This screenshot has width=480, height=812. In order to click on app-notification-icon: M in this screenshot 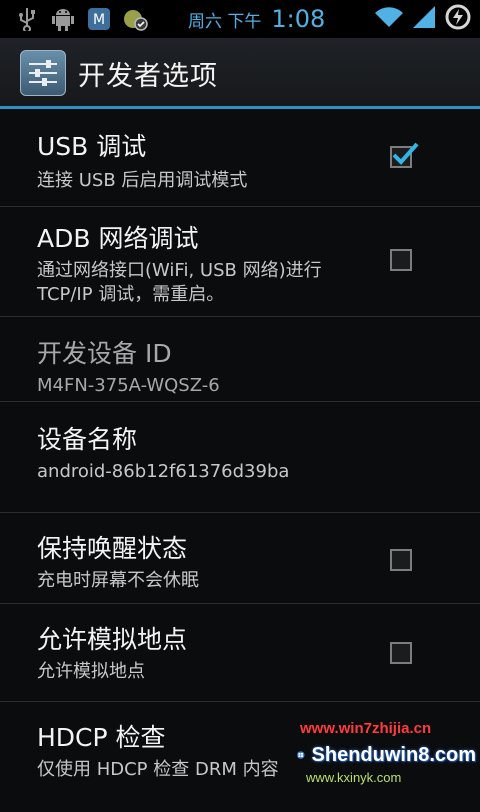, I will do `click(99, 19)`.